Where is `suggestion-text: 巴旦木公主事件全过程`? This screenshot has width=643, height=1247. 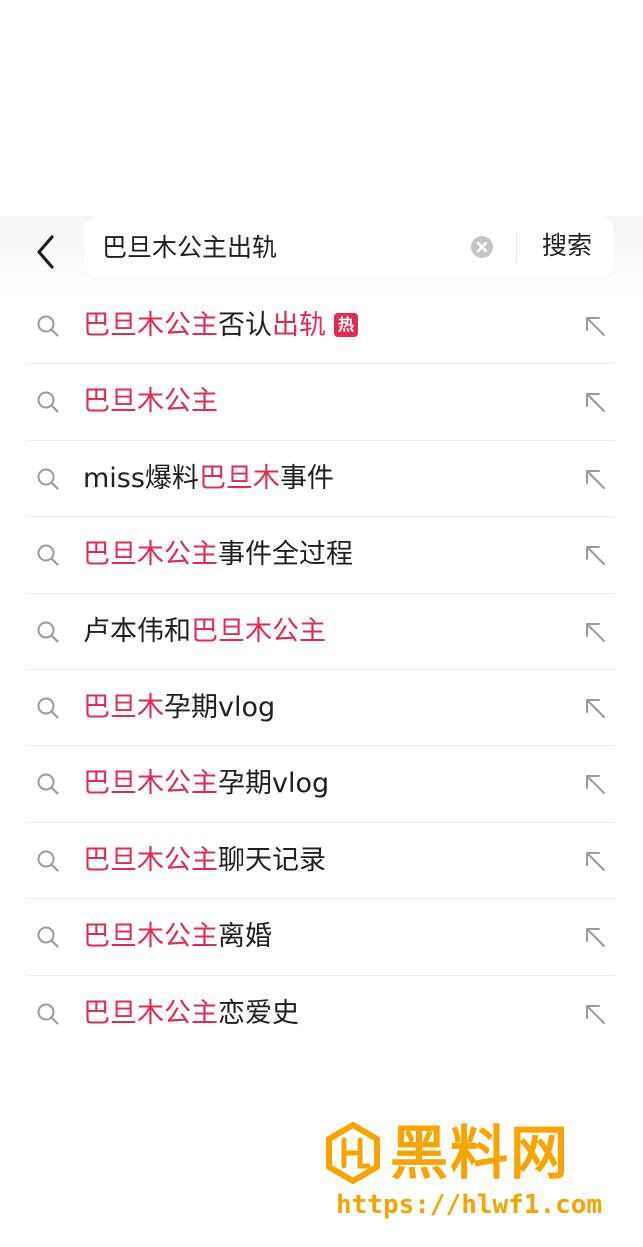
suggestion-text: 巴旦木公主事件全过程 is located at coordinates (218, 555).